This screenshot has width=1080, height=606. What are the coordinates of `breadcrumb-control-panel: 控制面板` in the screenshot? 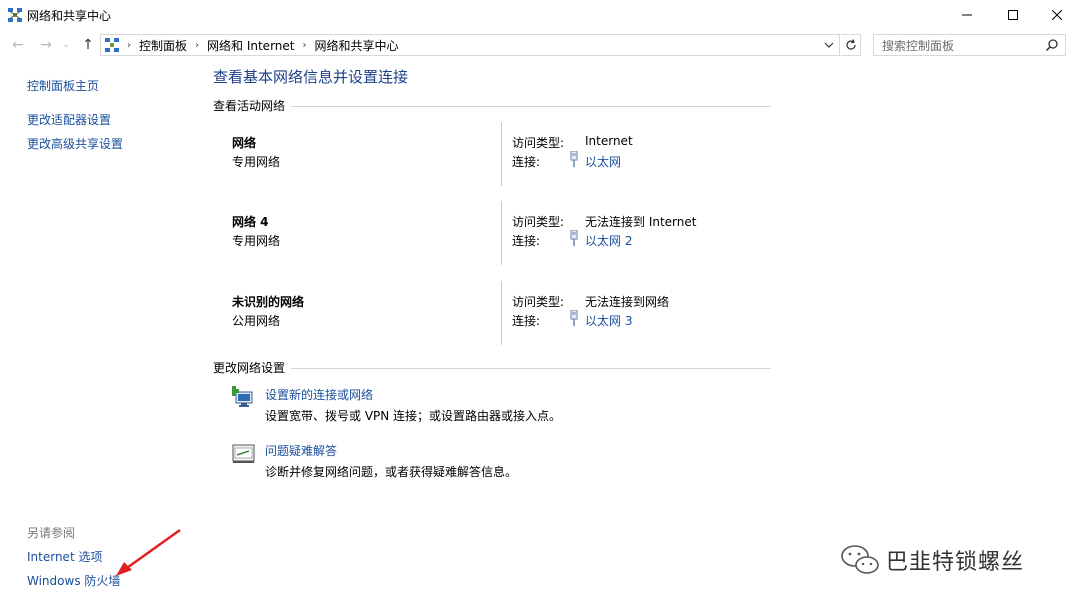 It's located at (163, 45).